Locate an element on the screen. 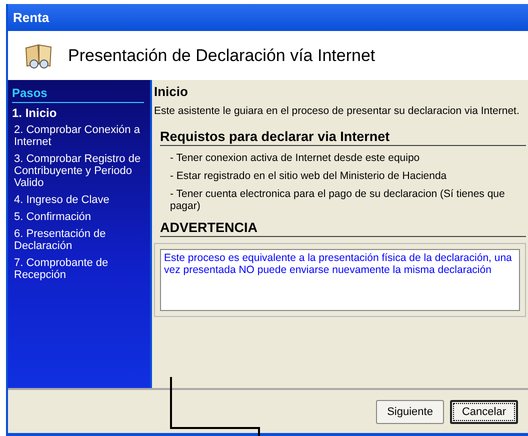 The height and width of the screenshot is (436, 528). requirement-text: - Estar registrado en el sitio web del Ministerio de Hacienda is located at coordinates (309, 176).